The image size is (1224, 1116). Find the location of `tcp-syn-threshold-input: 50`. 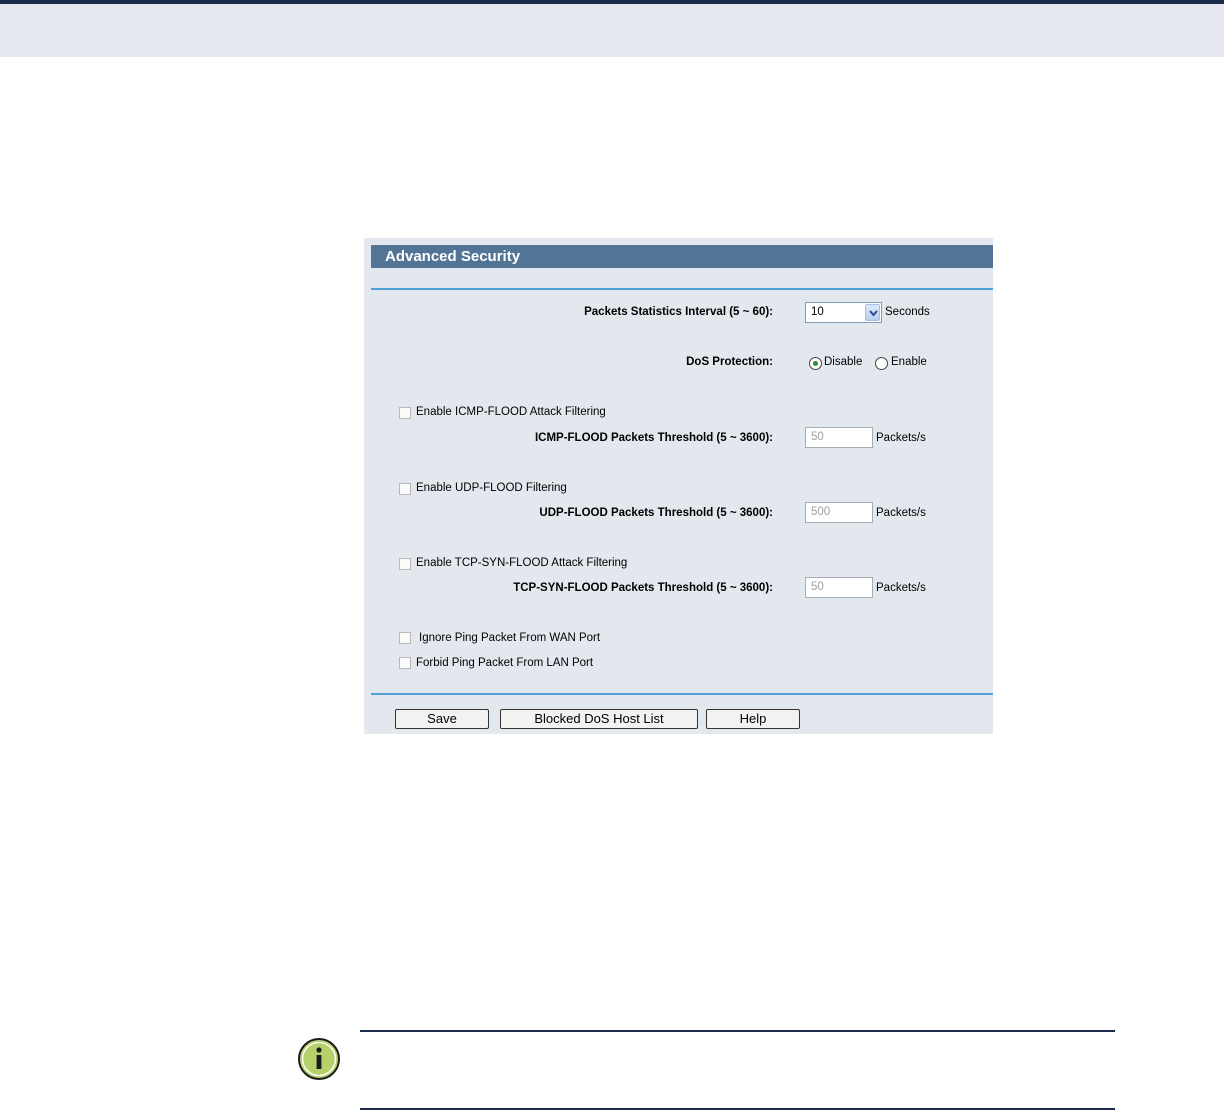

tcp-syn-threshold-input: 50 is located at coordinates (839, 587).